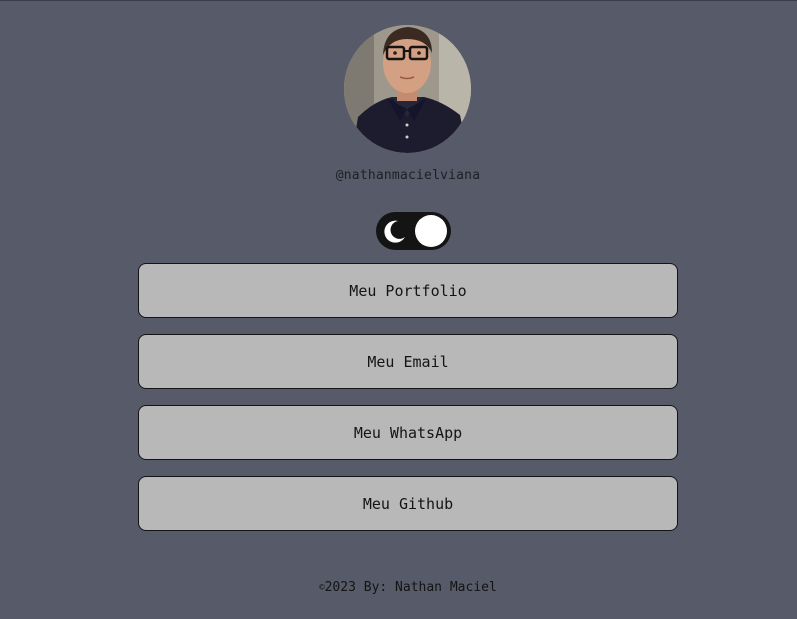 Image resolution: width=797 pixels, height=619 pixels. I want to click on profile-avatar, so click(407, 89).